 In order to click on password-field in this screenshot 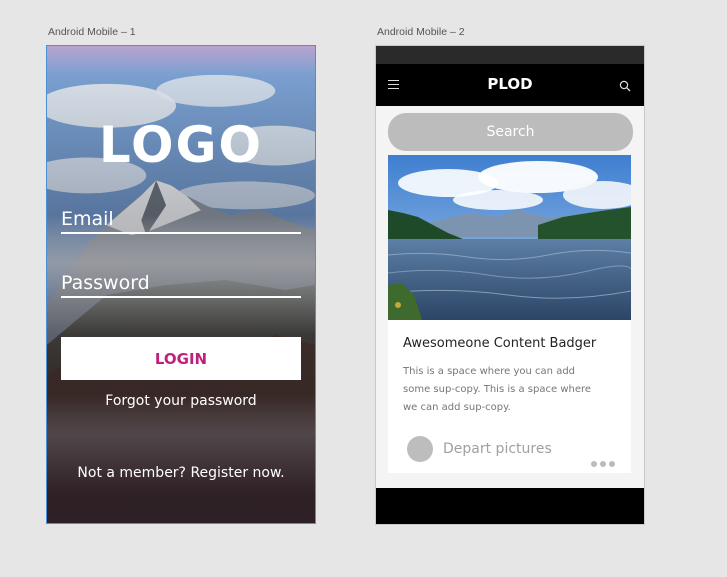, I will do `click(181, 285)`.